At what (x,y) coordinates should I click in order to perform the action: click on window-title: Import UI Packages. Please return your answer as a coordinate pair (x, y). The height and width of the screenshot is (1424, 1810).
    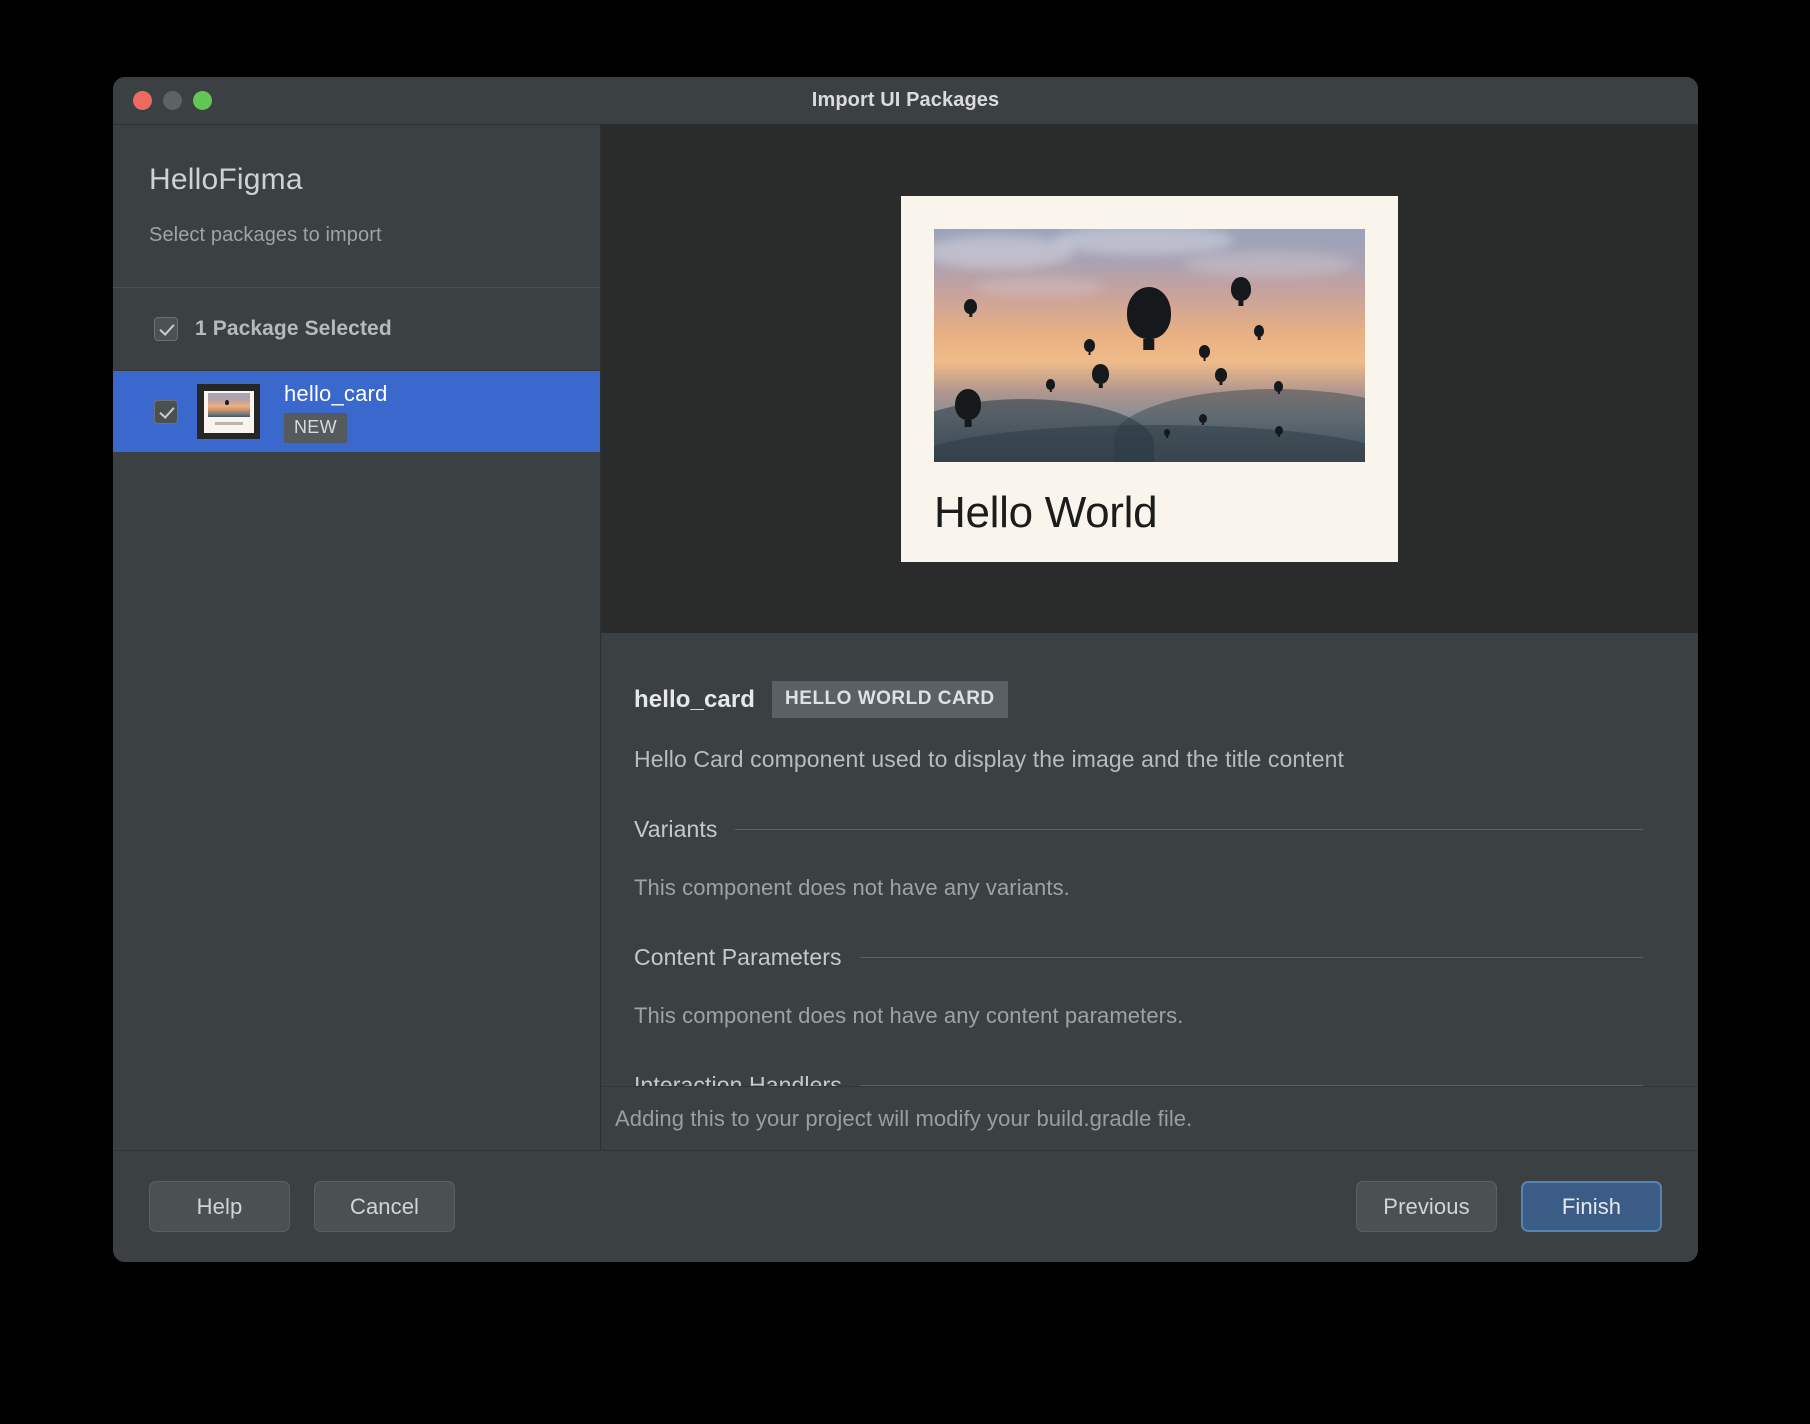
    Looking at the image, I should click on (905, 100).